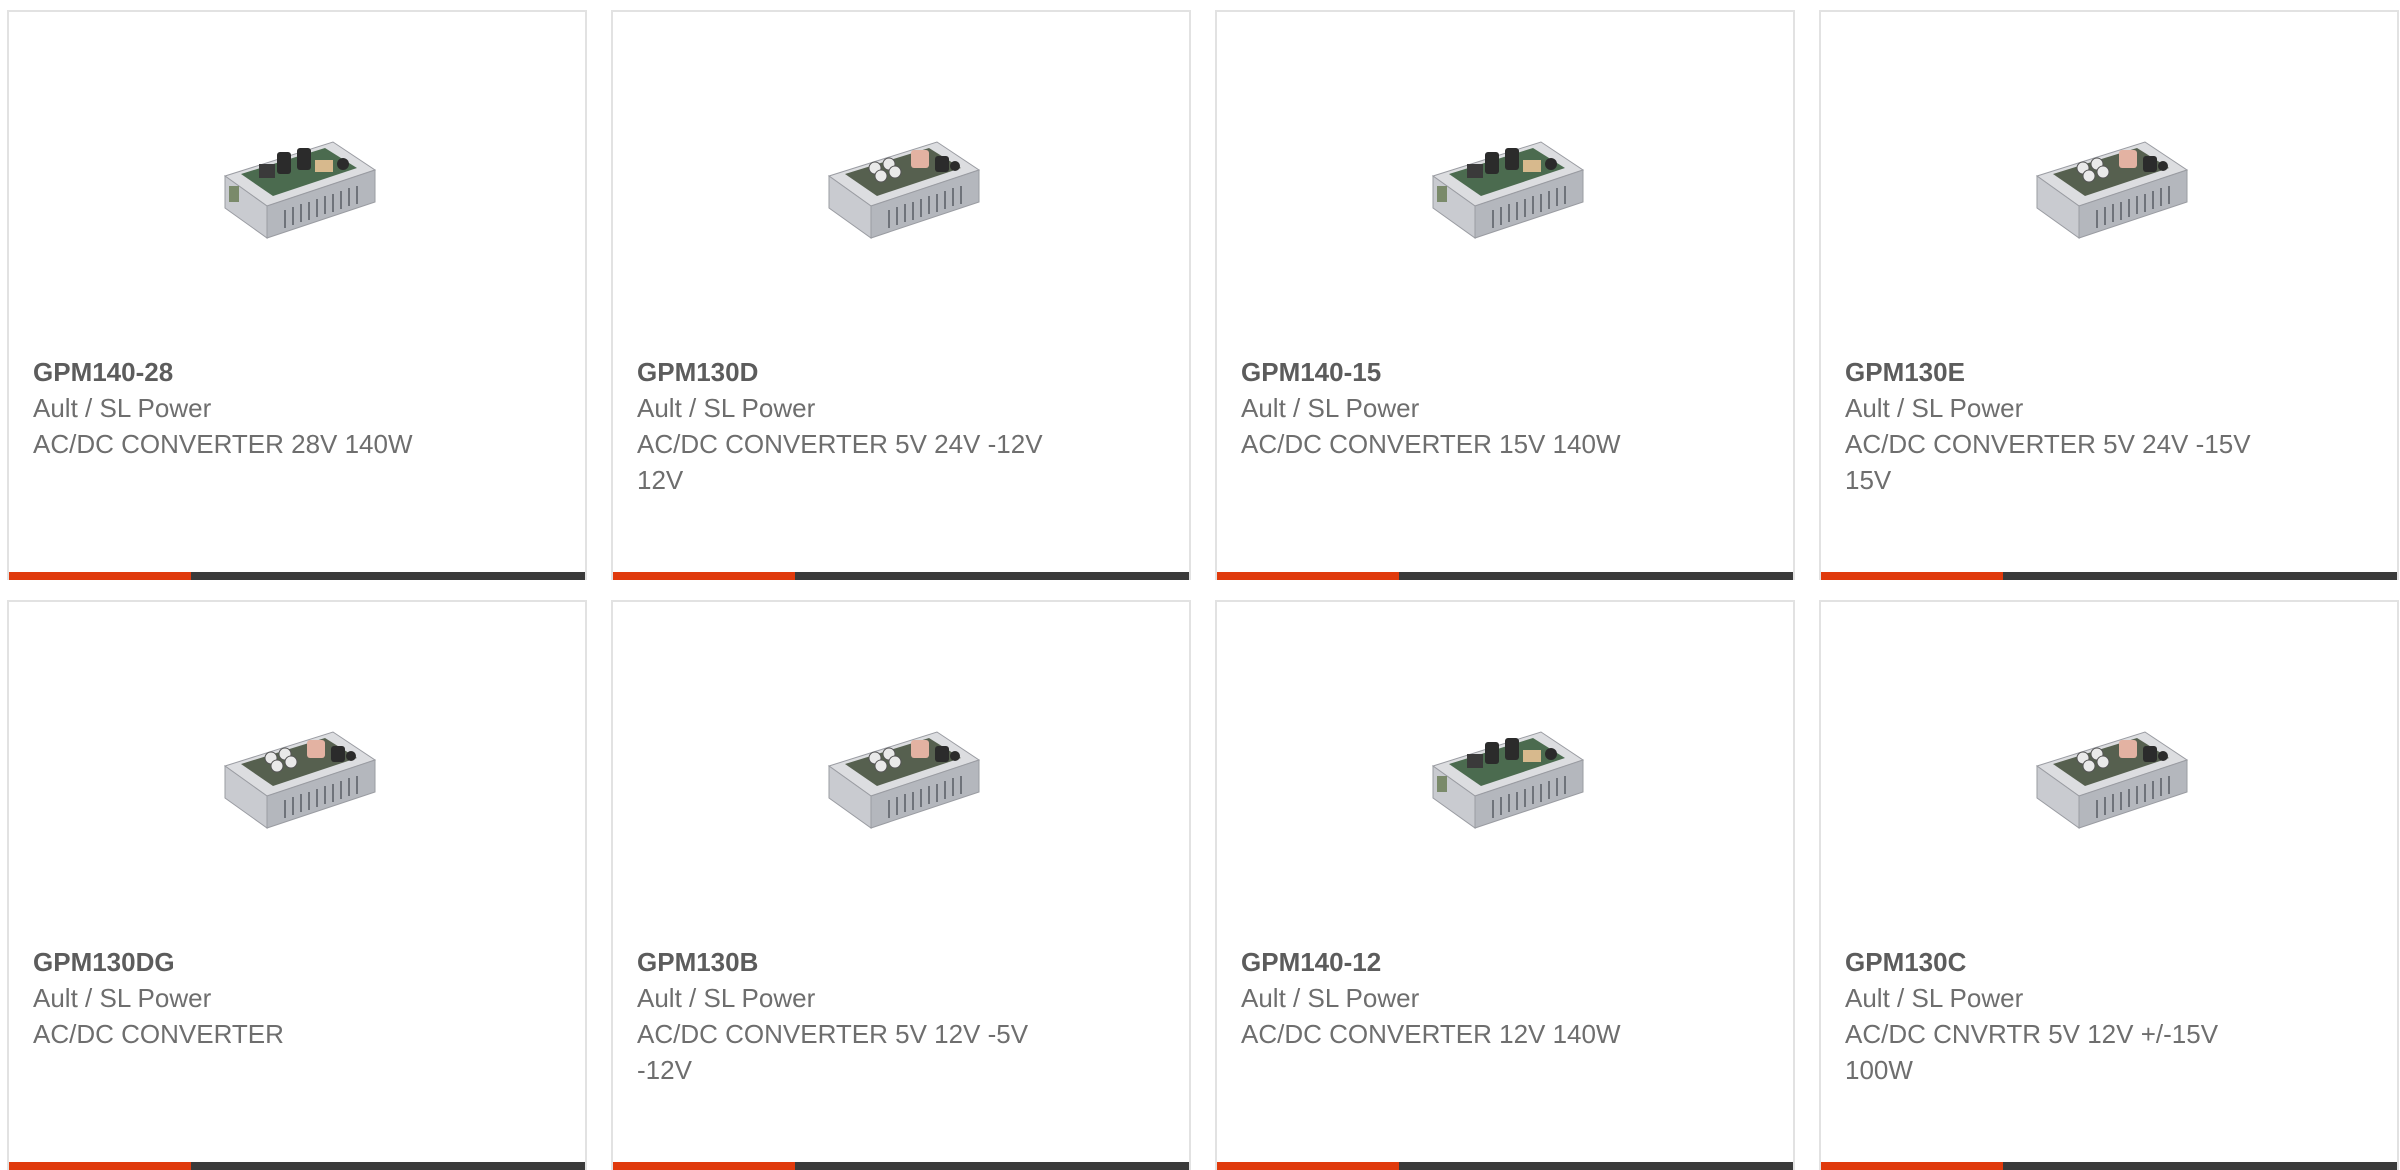 The height and width of the screenshot is (1170, 2400). Describe the element at coordinates (1905, 962) in the screenshot. I see `part-number-link: GPM130C` at that location.